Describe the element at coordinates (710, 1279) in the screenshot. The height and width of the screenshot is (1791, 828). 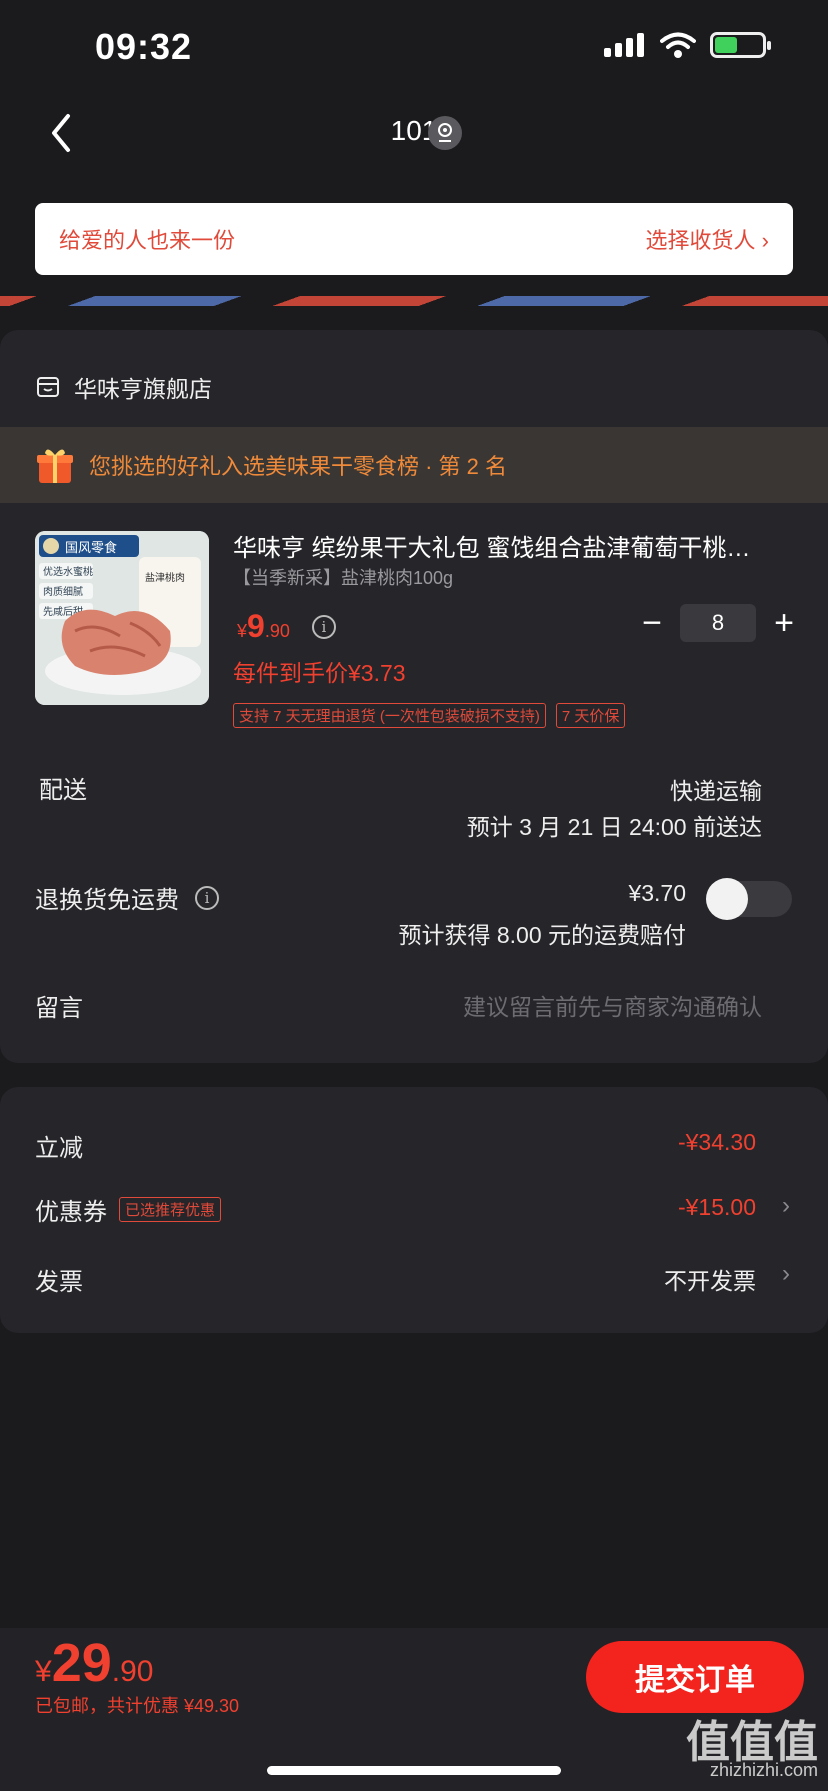
I see `invoice-value: 不开发票` at that location.